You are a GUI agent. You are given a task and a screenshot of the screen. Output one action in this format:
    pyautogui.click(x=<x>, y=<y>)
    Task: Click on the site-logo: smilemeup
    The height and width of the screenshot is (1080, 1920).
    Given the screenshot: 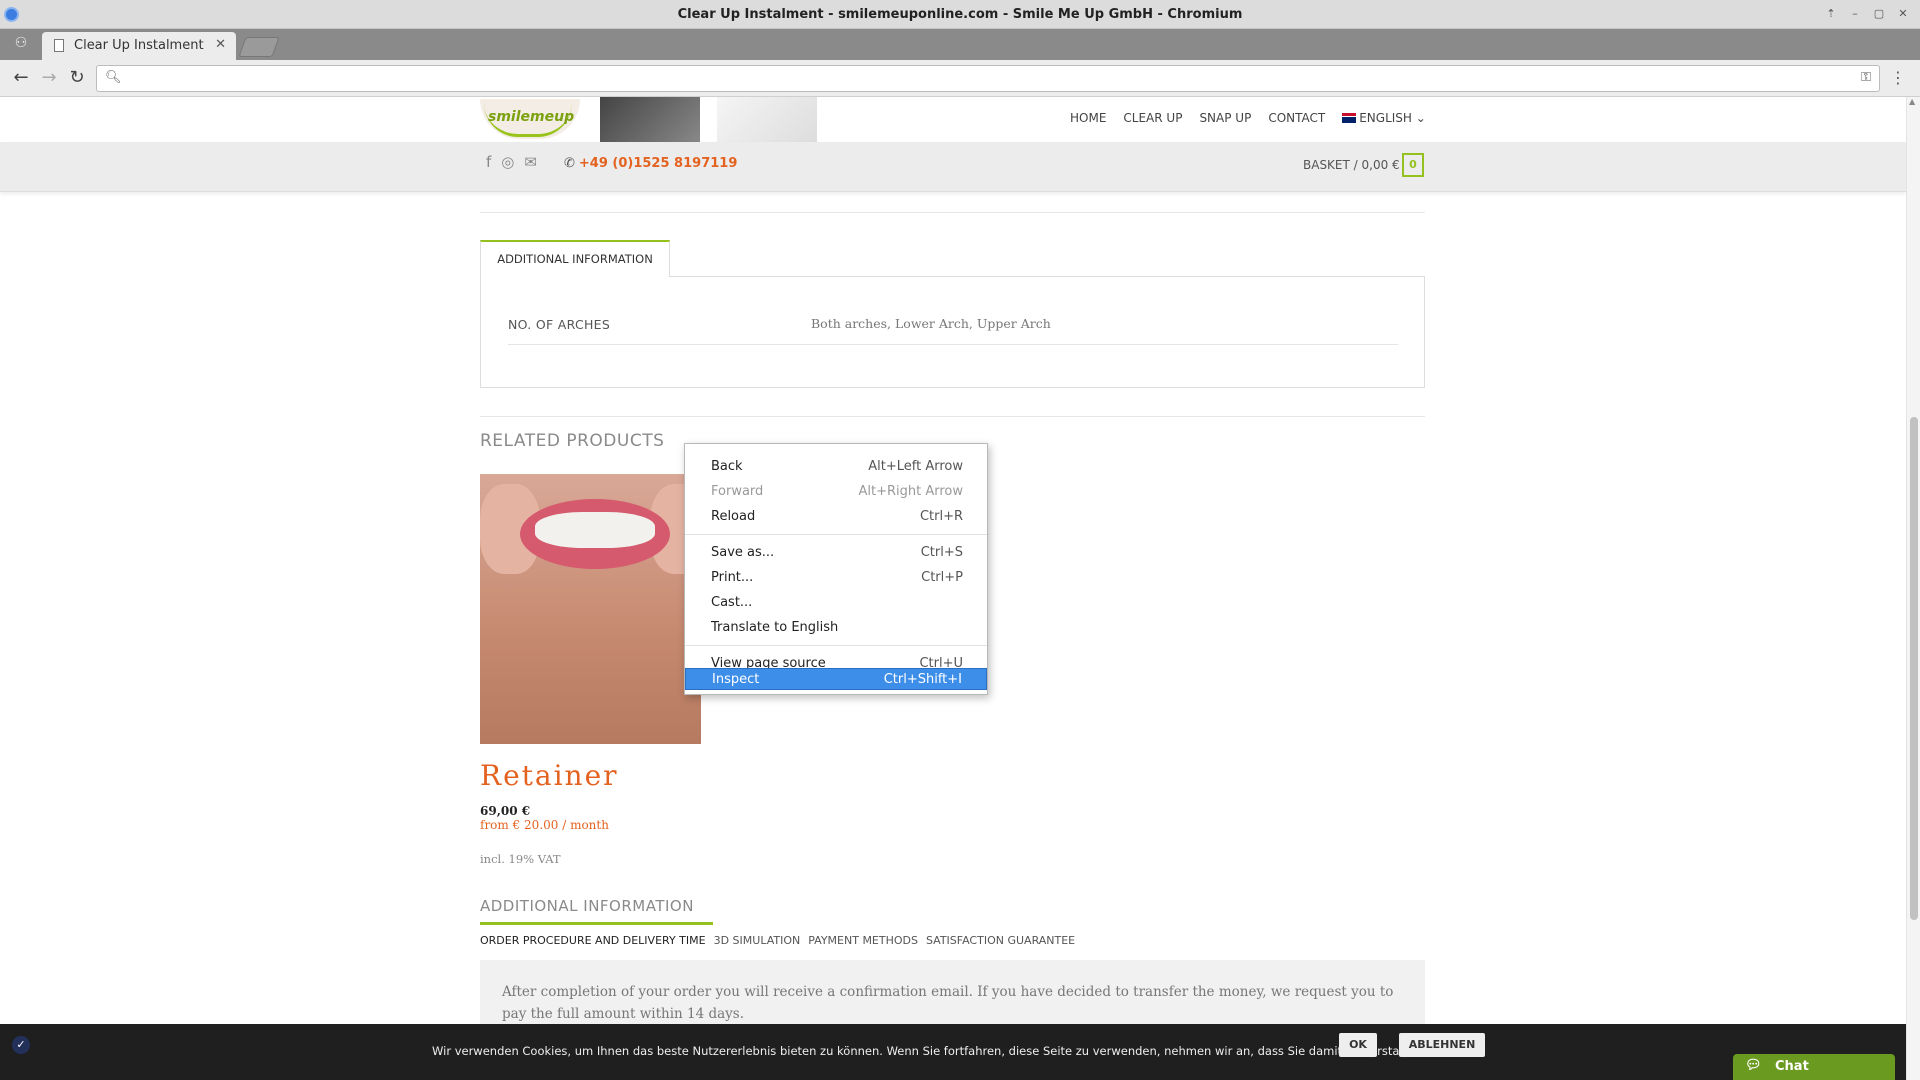 What is the action you would take?
    pyautogui.click(x=530, y=119)
    